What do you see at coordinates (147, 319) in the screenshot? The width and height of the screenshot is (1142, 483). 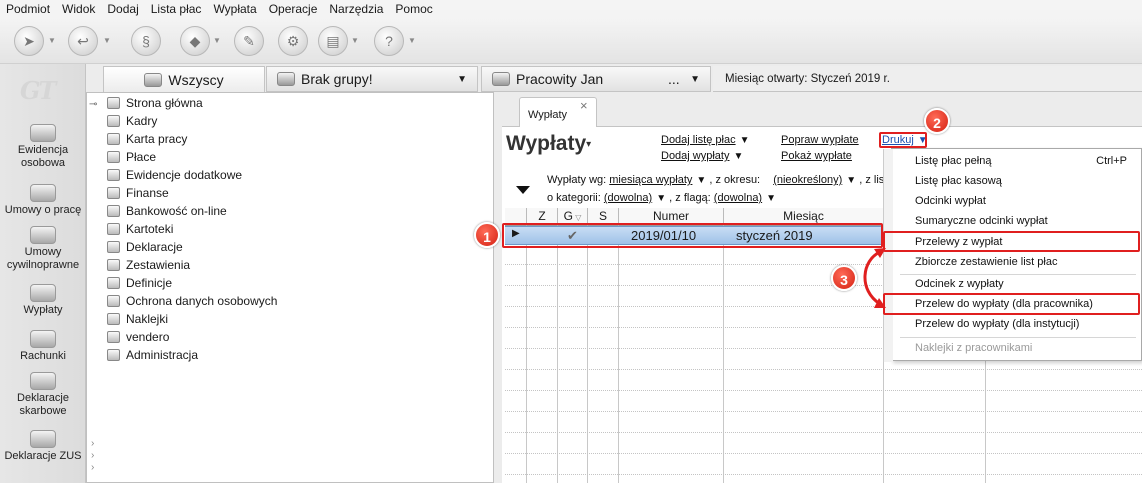 I see `tree-label: Naklejki` at bounding box center [147, 319].